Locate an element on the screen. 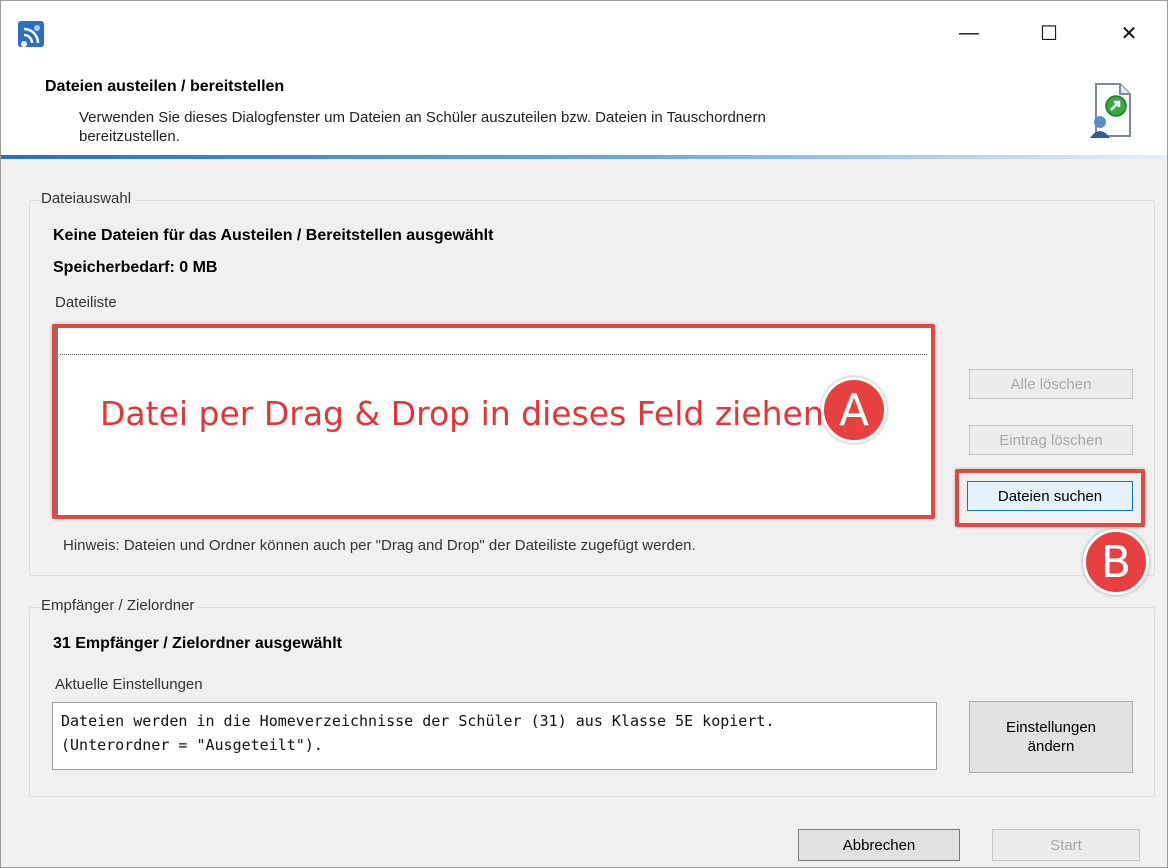 This screenshot has width=1168, height=868. change-settings-label-2: ändern is located at coordinates (1051, 746).